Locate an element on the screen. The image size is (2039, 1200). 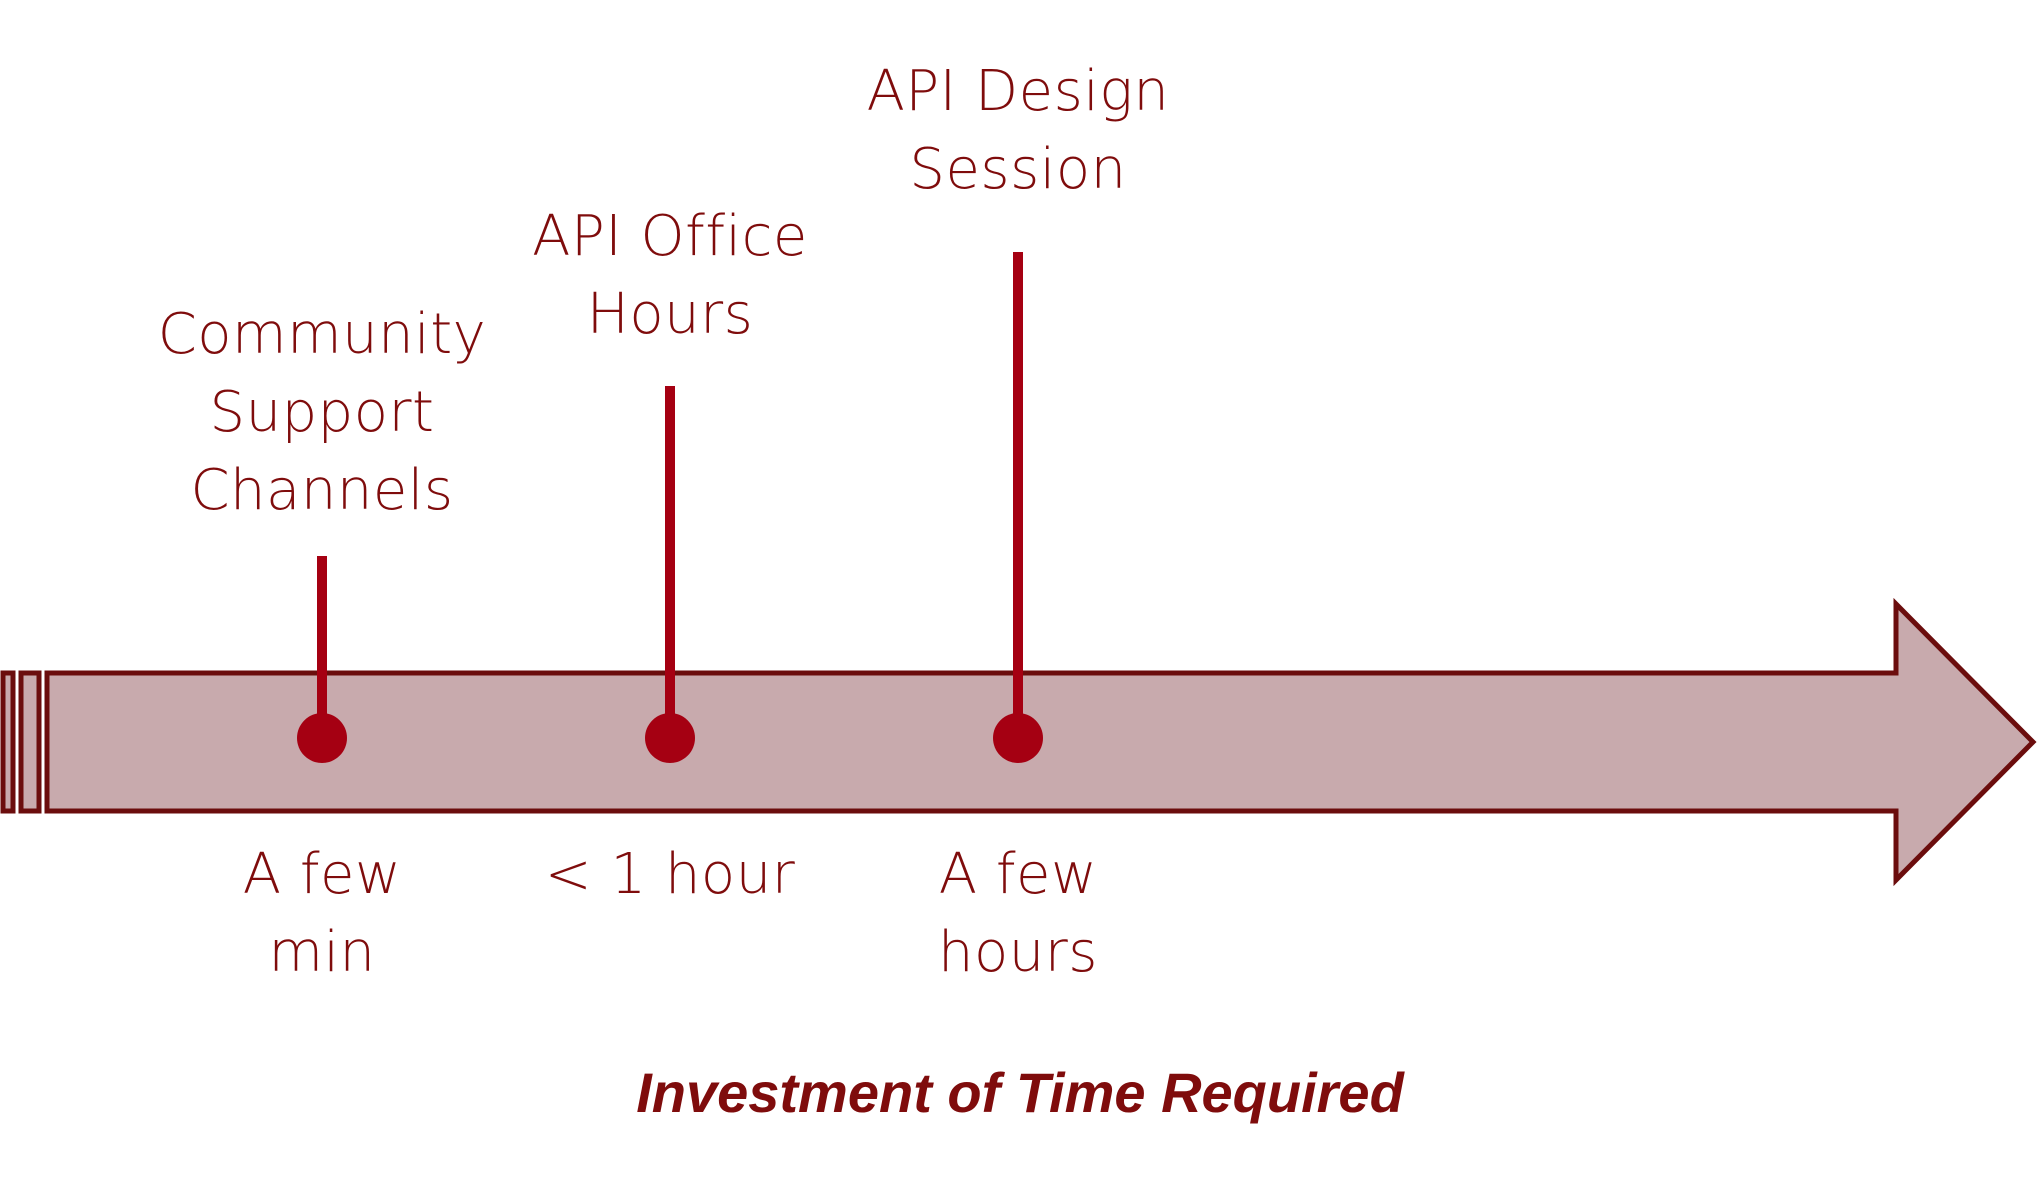
milestone-name-line: Hours is located at coordinates (670, 314).